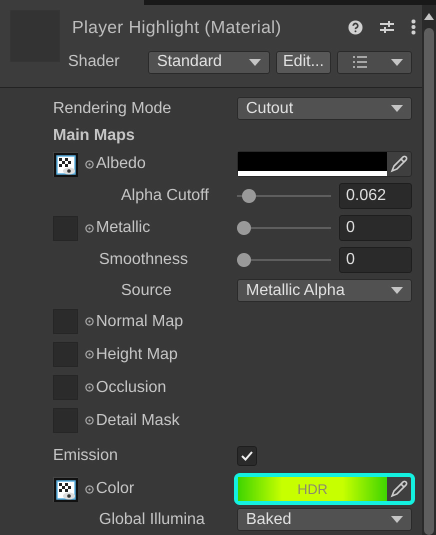 The image size is (436, 535). What do you see at coordinates (355, 27) in the screenshot?
I see `help-icon` at bounding box center [355, 27].